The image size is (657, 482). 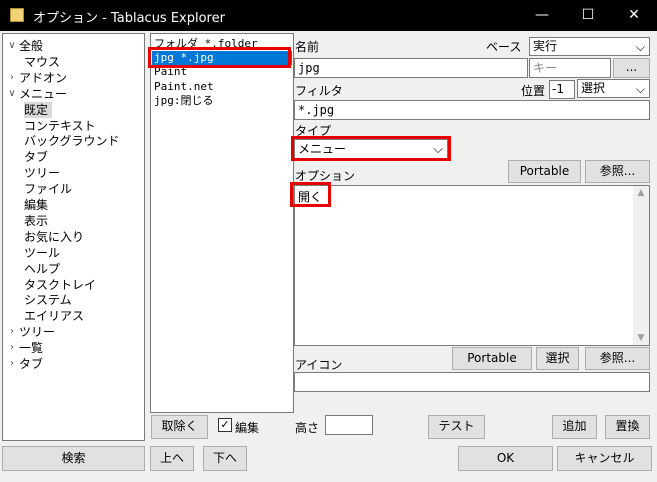 I want to click on tree-item: › ツリー, so click(x=73, y=332).